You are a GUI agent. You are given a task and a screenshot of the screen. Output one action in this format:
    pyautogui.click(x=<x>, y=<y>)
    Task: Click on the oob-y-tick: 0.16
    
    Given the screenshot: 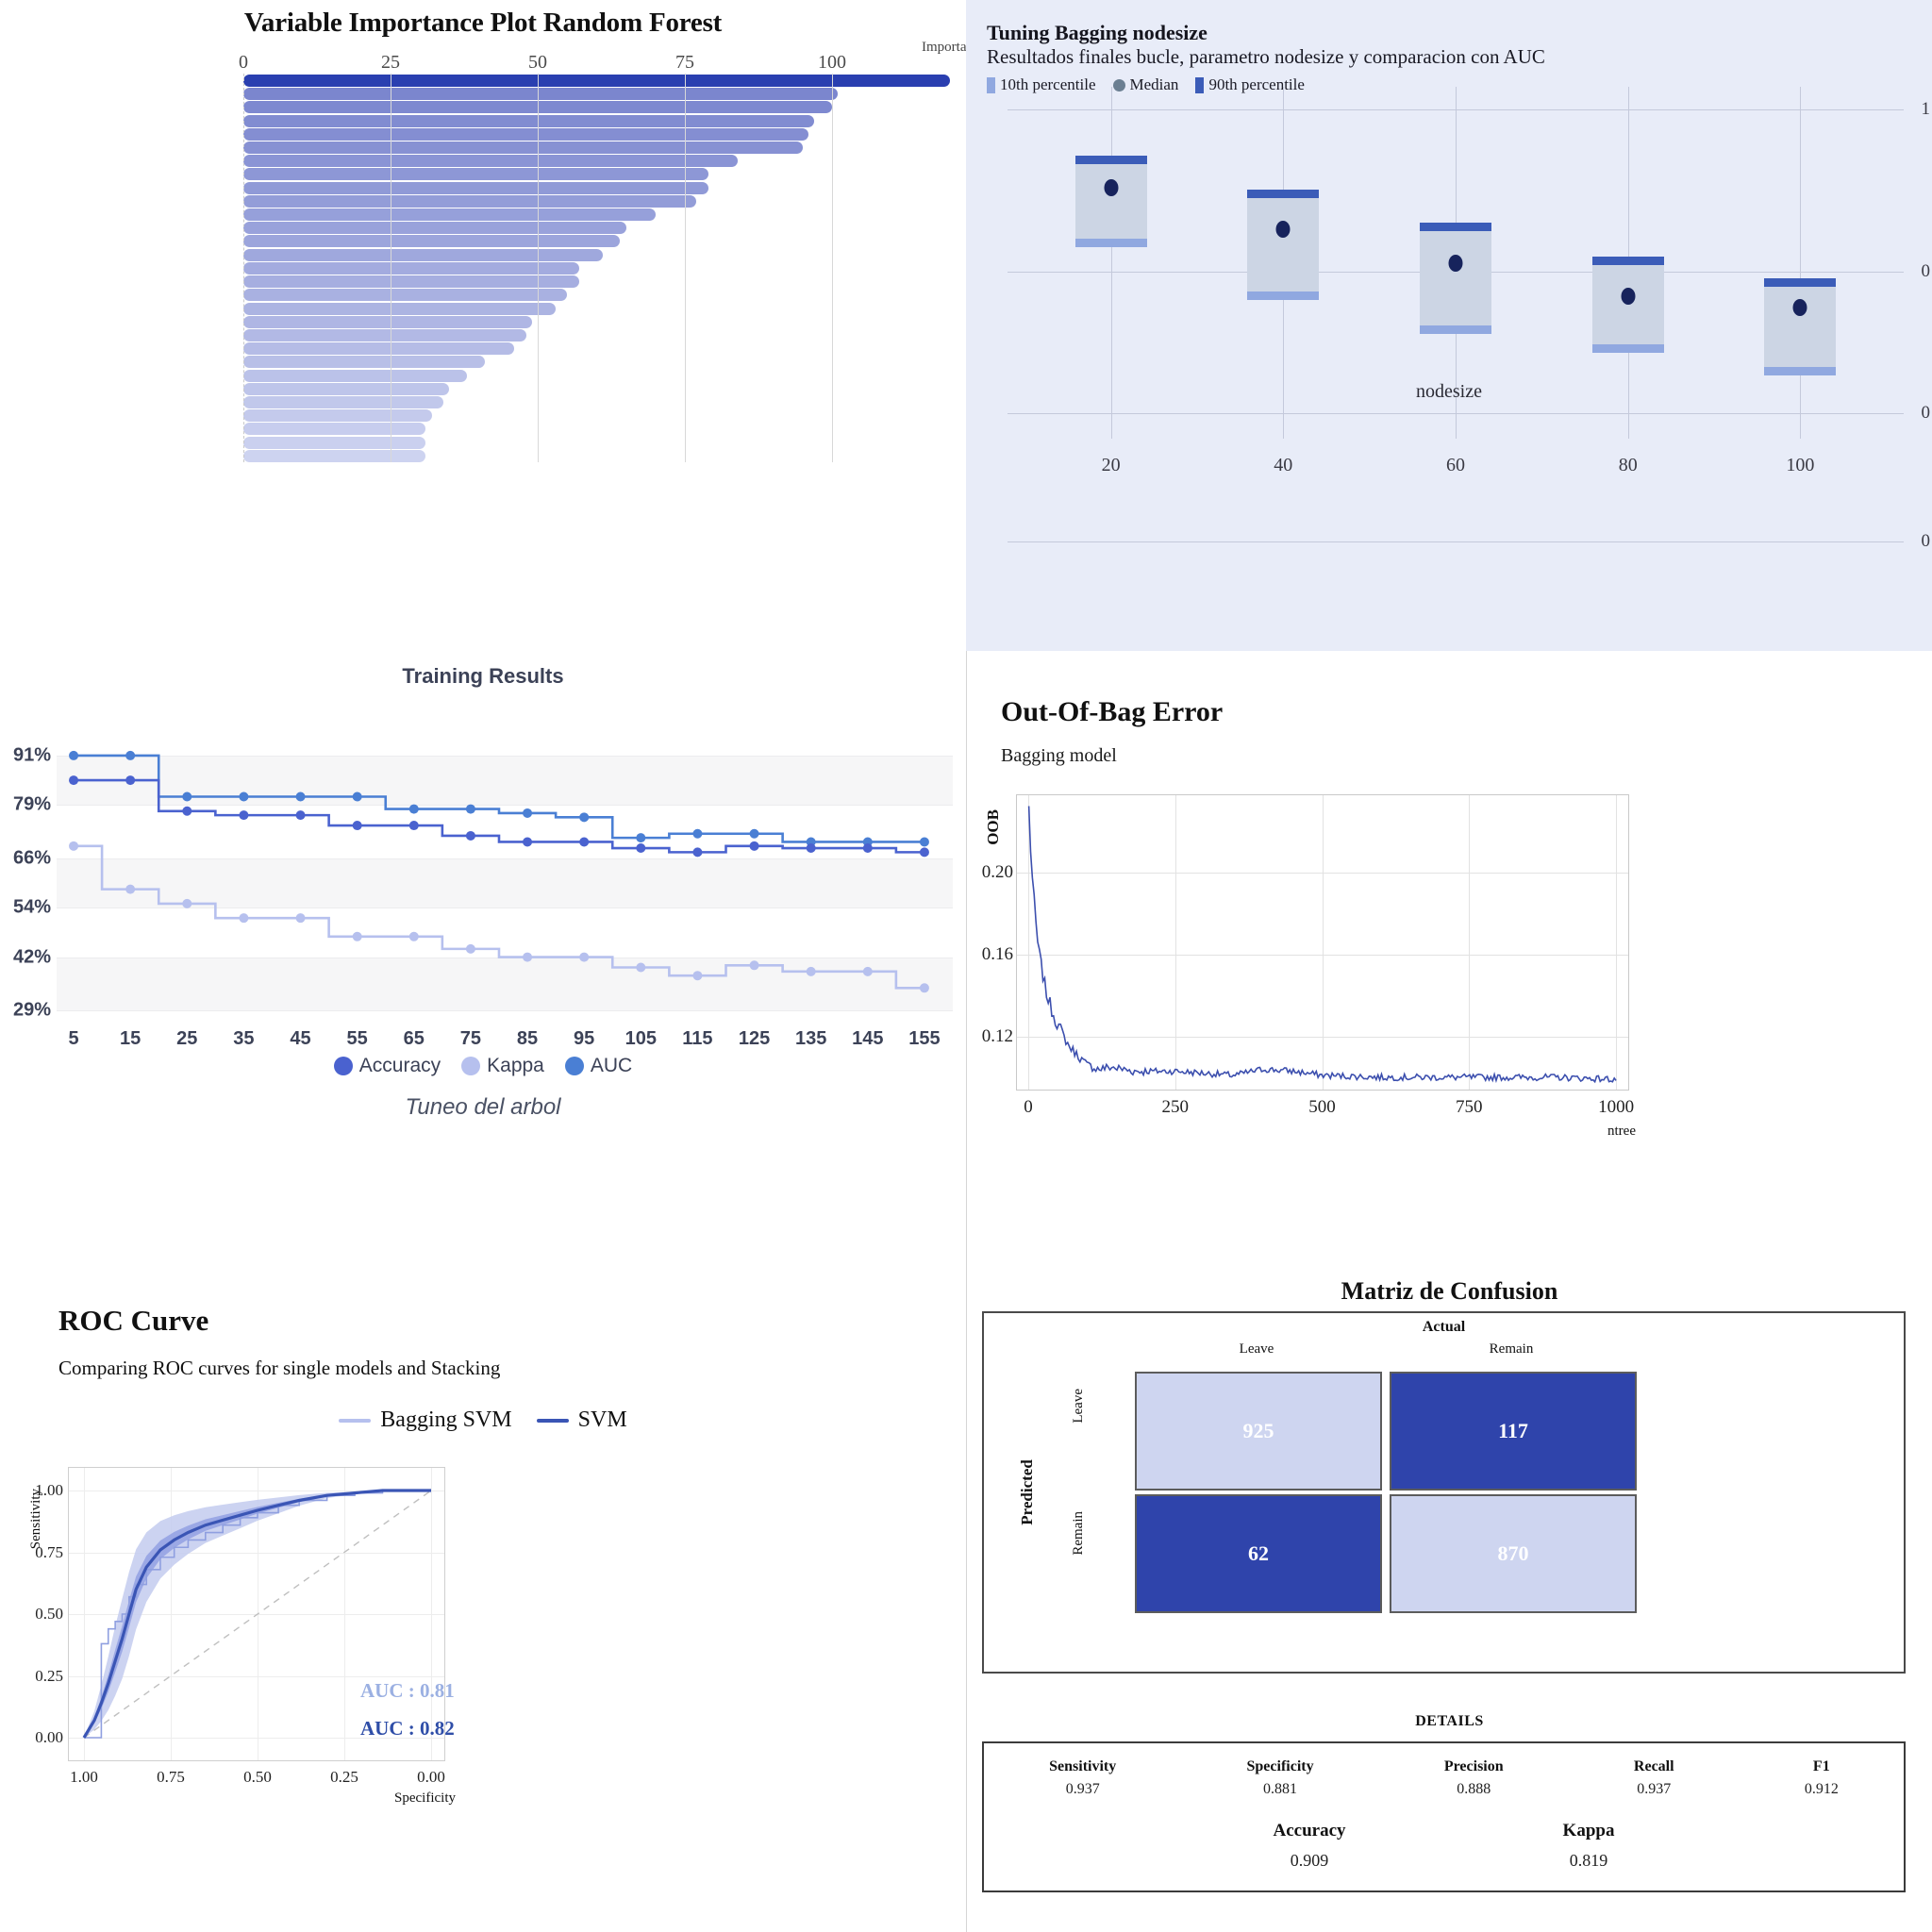 What is the action you would take?
    pyautogui.click(x=997, y=954)
    